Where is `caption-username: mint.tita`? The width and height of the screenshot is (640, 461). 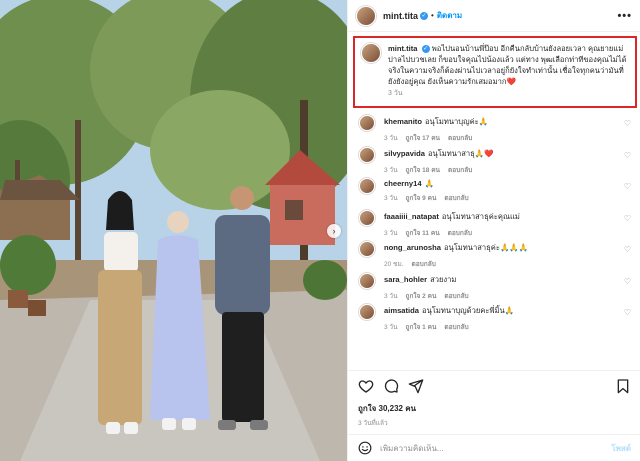
caption-username: mint.tita is located at coordinates (403, 48).